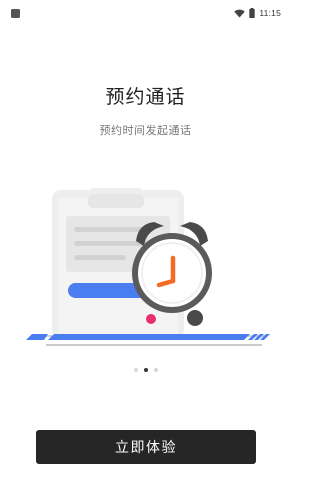 Image resolution: width=320 pixels, height=487 pixels. I want to click on ground-stripe-blue, so click(37, 337).